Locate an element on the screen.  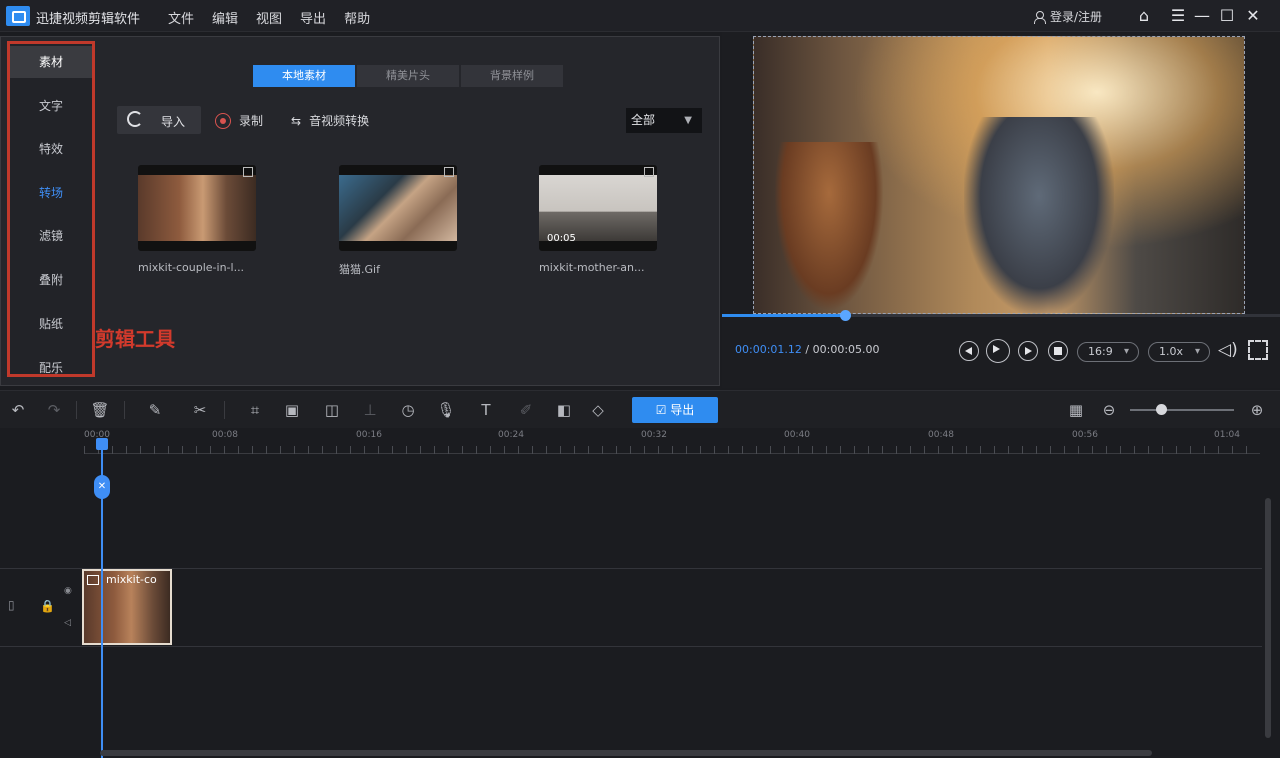
media-item: 猫猫.Gif is located at coordinates (399, 221).